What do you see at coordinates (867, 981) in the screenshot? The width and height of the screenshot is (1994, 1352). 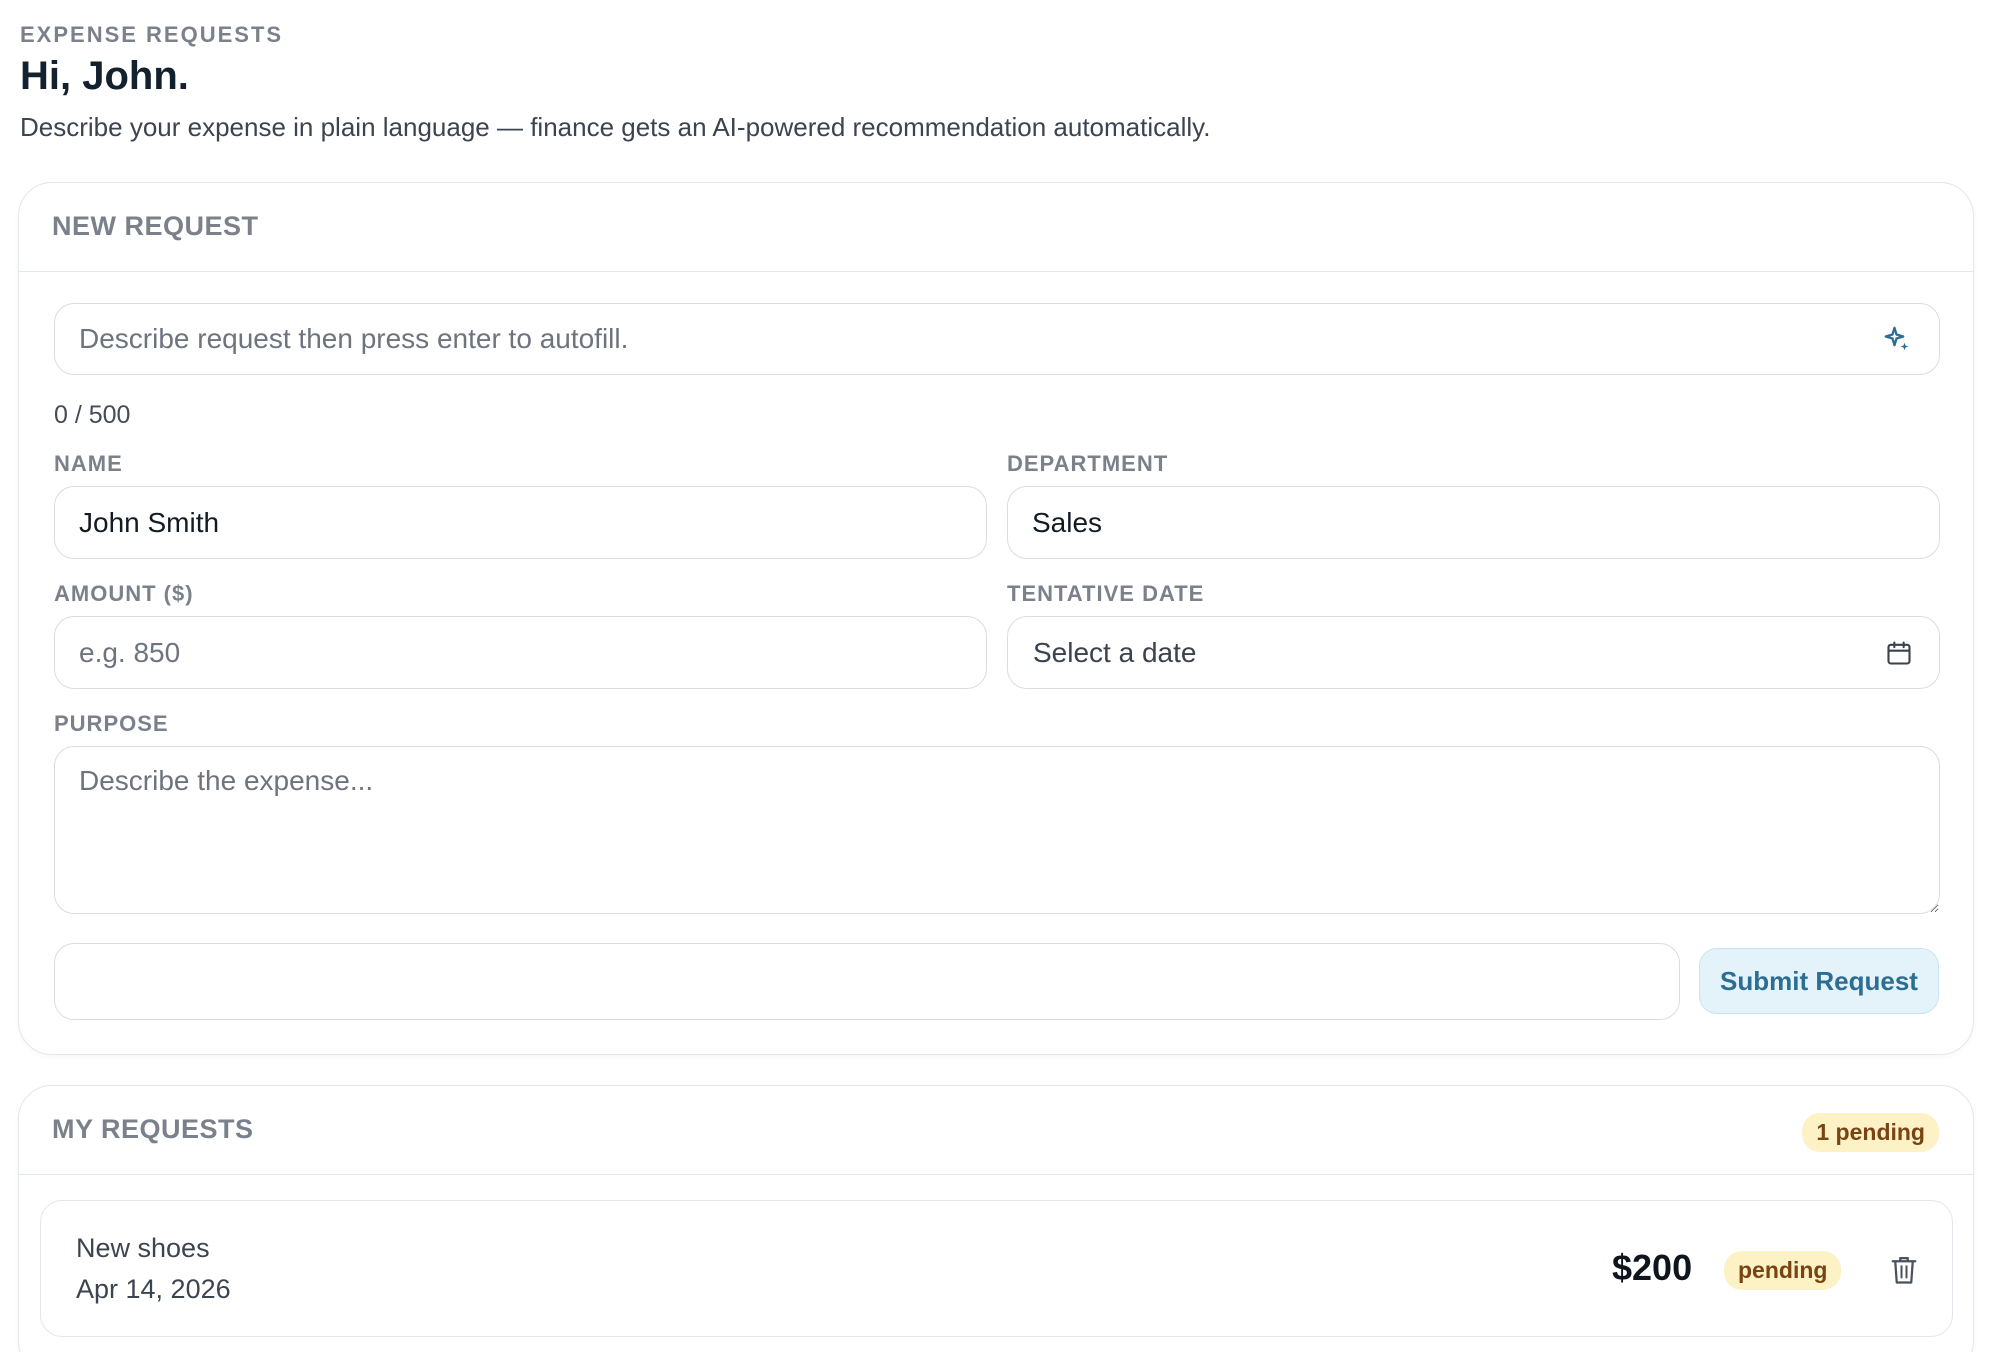 I see `additional-input` at bounding box center [867, 981].